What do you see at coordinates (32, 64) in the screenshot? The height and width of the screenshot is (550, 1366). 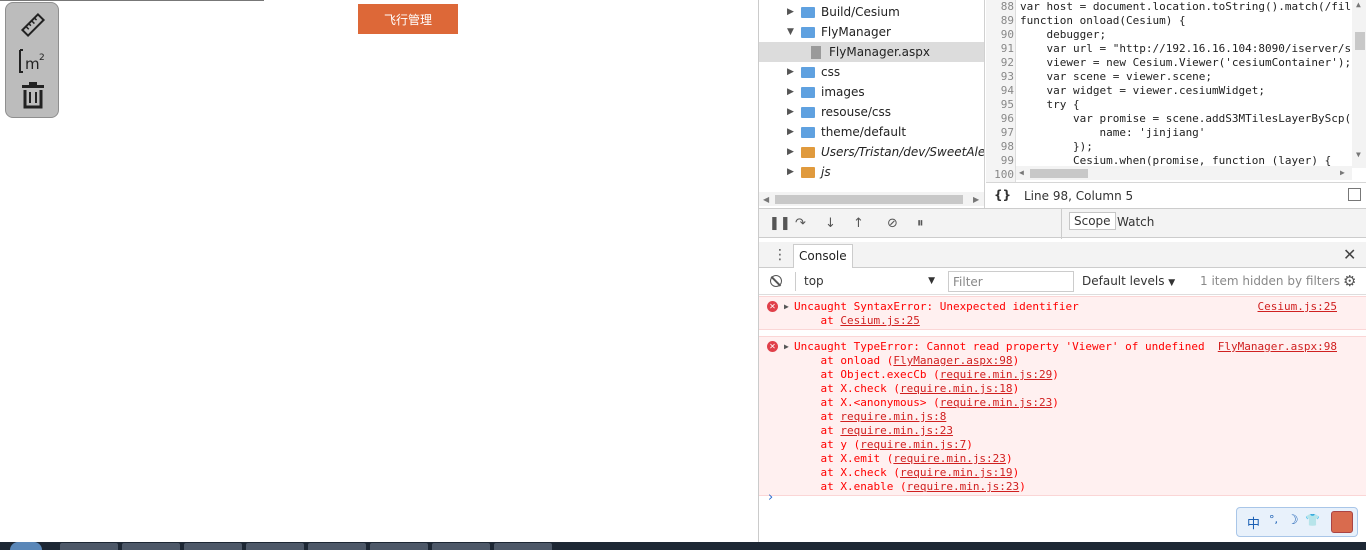 I see `svg-text: m` at bounding box center [32, 64].